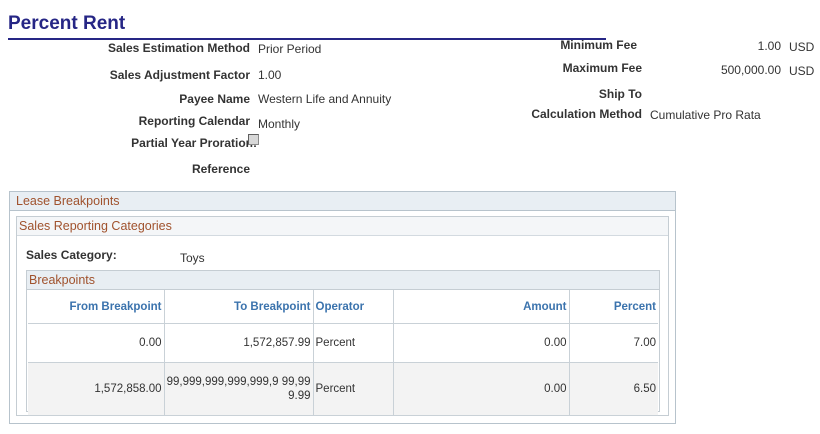 The image size is (820, 434). What do you see at coordinates (613, 389) in the screenshot?
I see `percent-cell: 6.50` at bounding box center [613, 389].